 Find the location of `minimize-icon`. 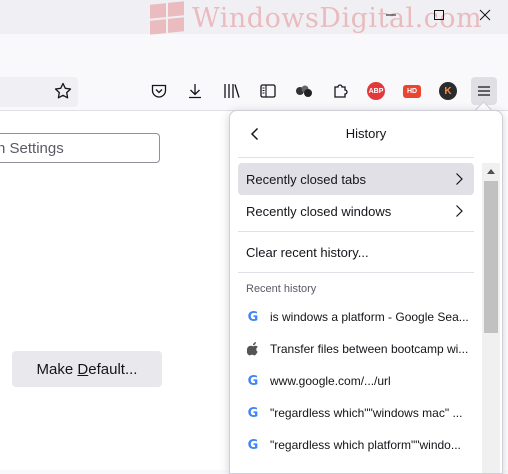

minimize-icon is located at coordinates (391, 15).